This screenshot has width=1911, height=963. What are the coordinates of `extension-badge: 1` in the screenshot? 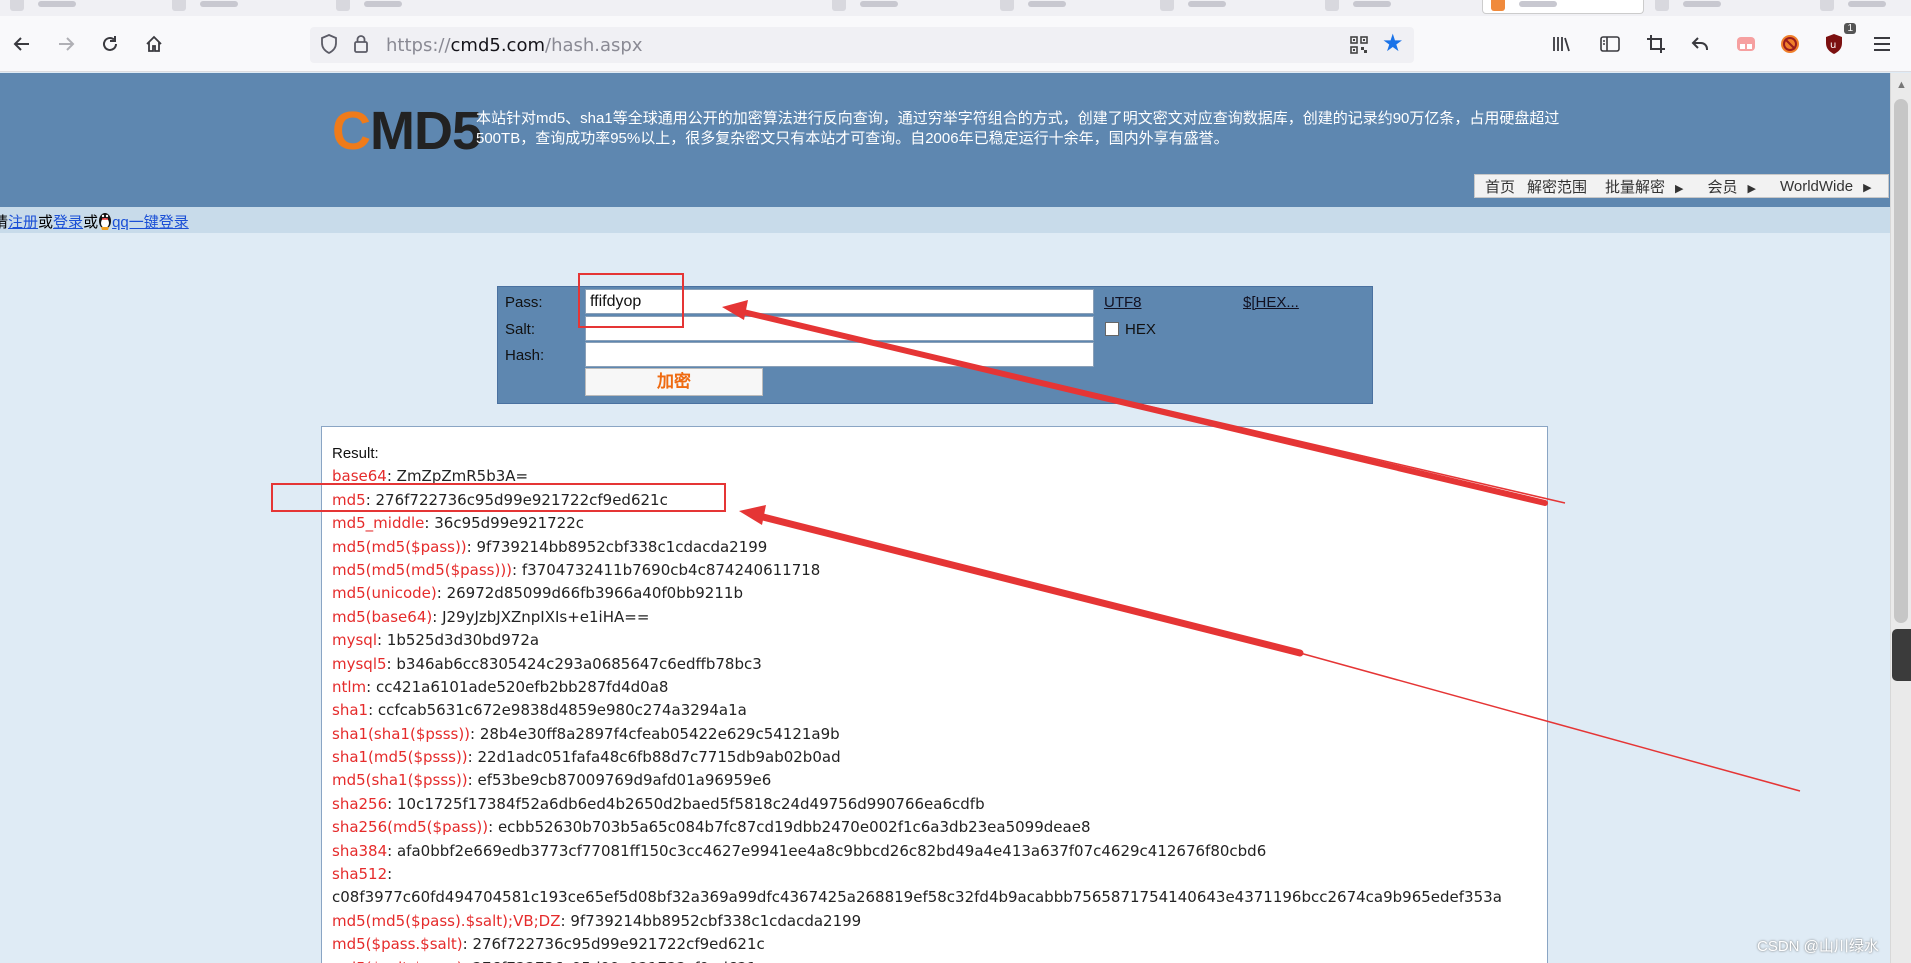 It's located at (1850, 28).